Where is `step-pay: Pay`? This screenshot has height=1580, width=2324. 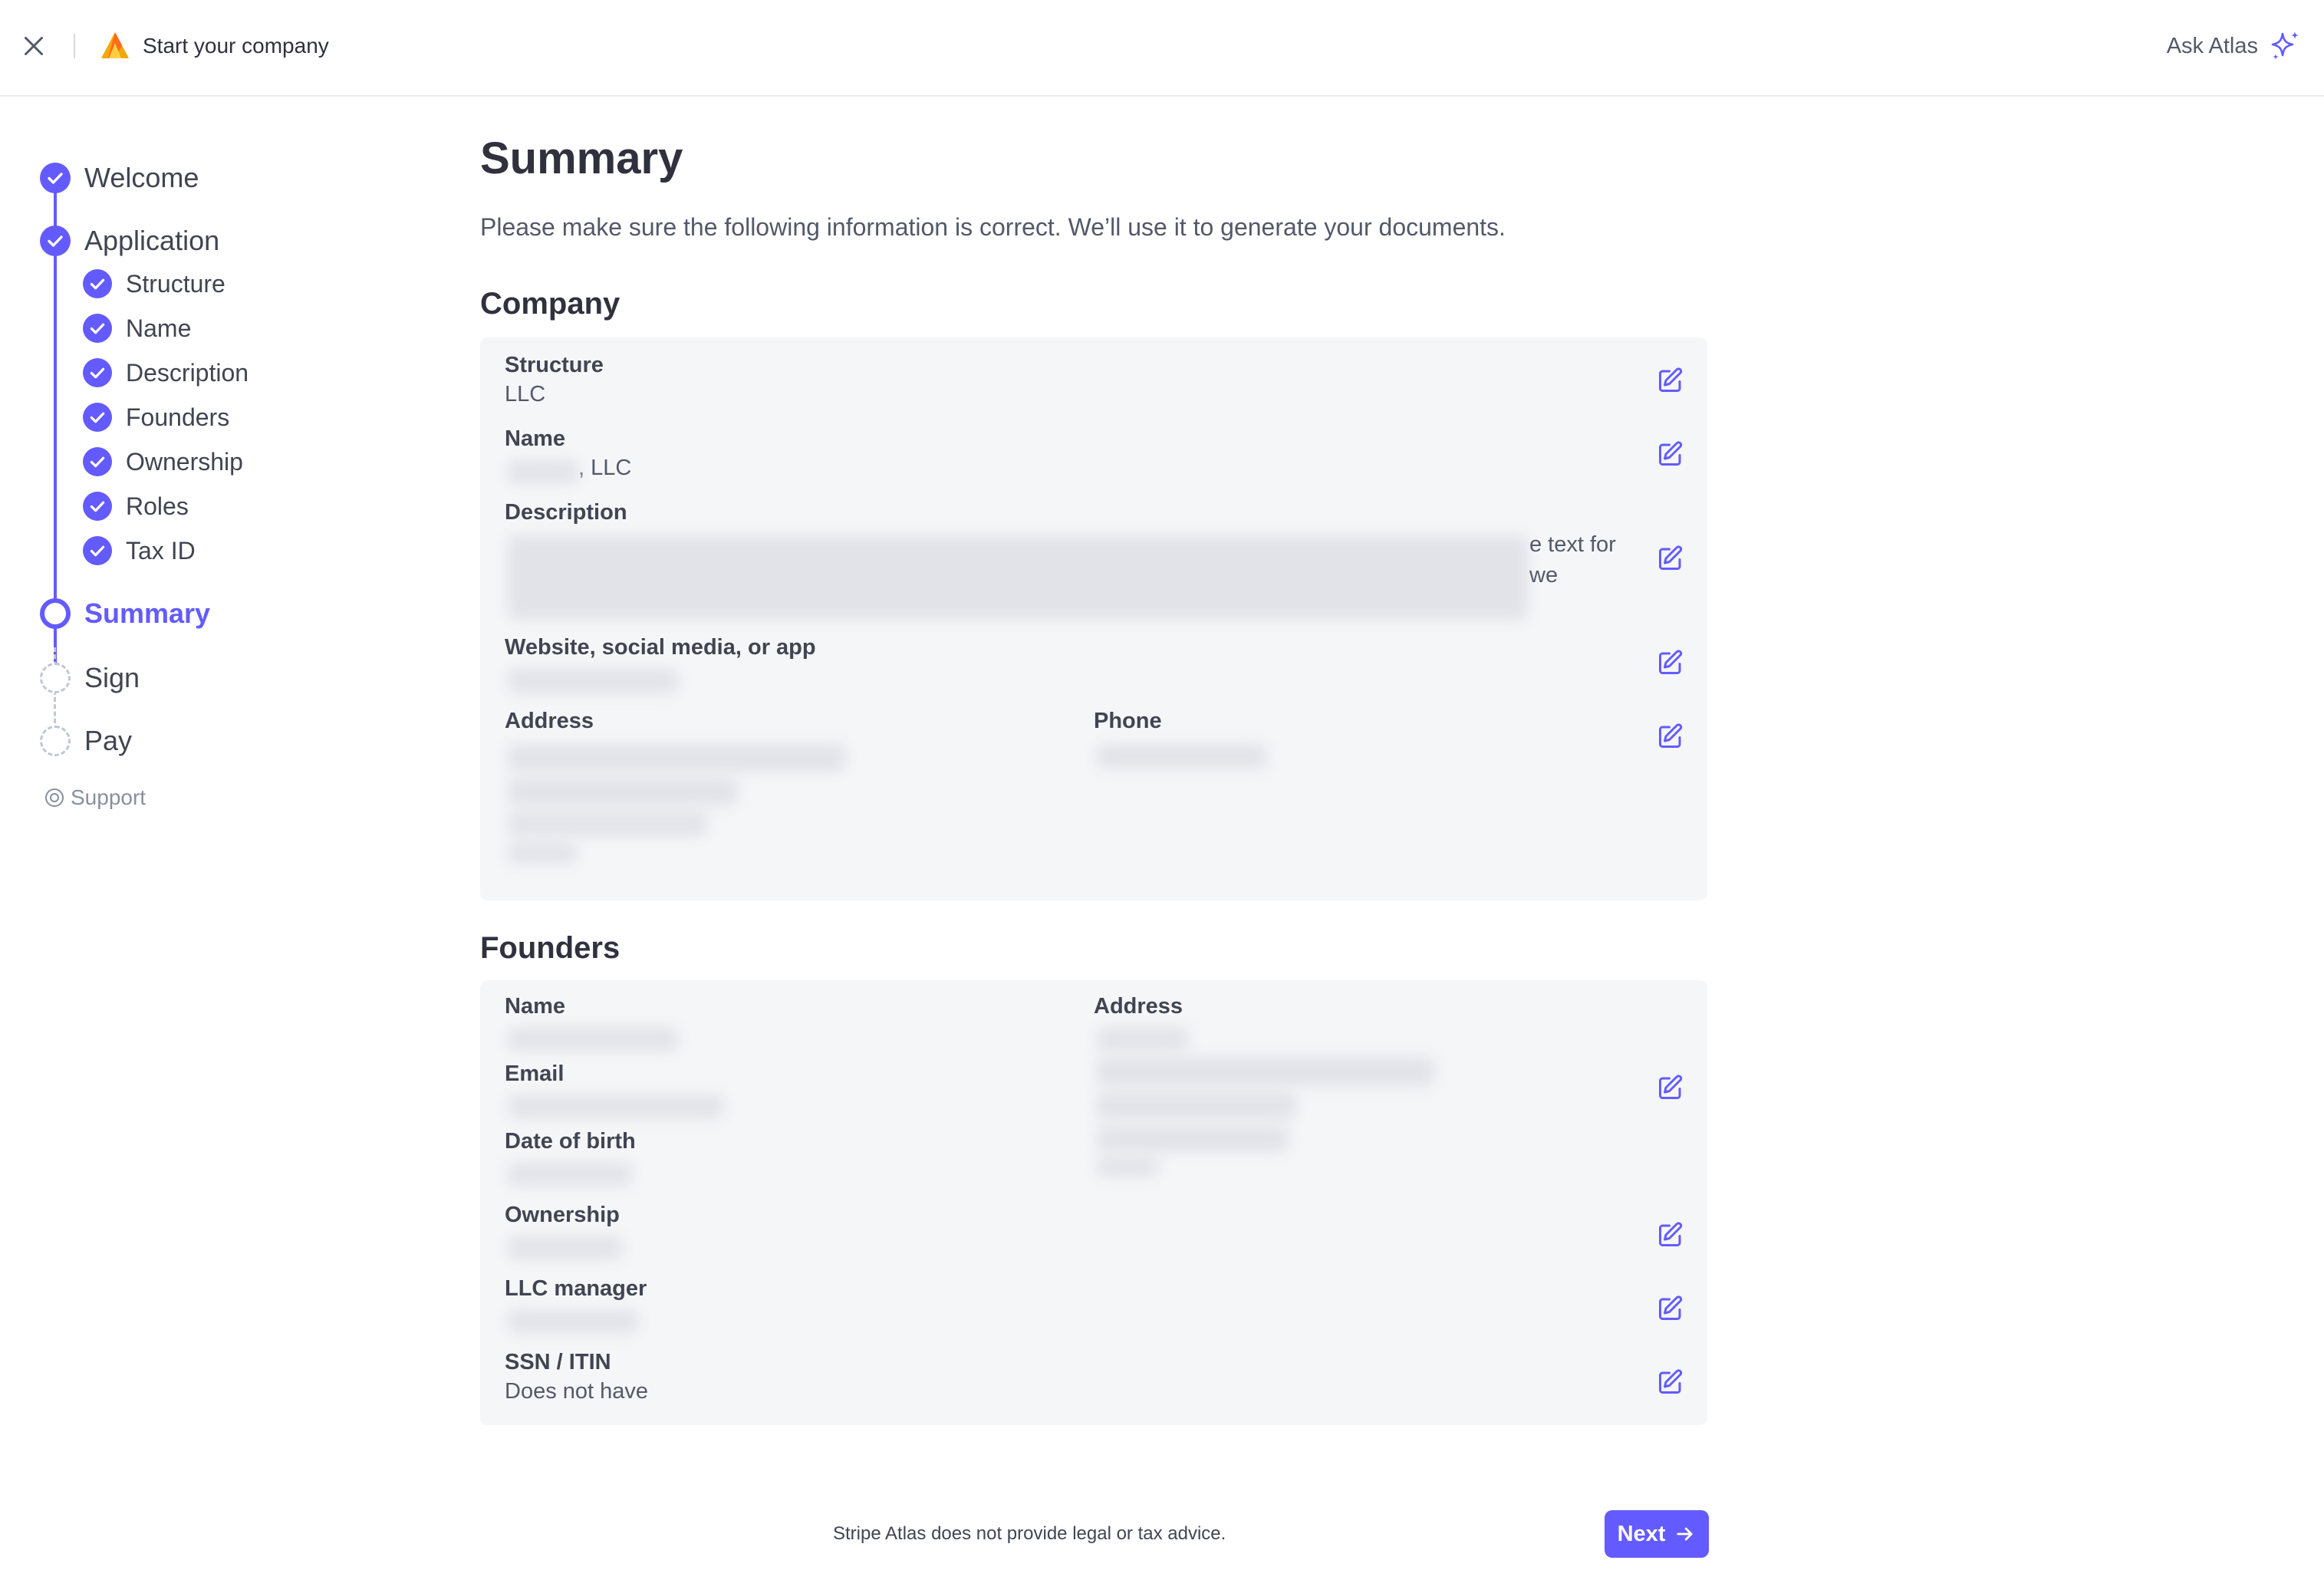 step-pay: Pay is located at coordinates (86, 741).